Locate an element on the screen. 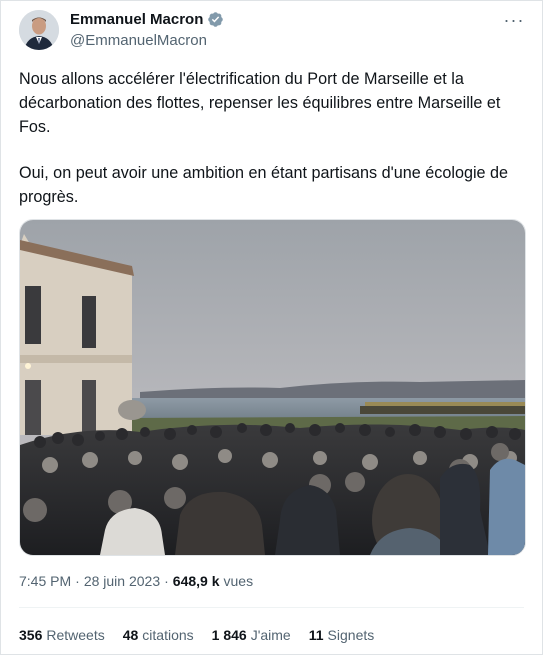 The height and width of the screenshot is (655, 543). author-name-text: Emmanuel Macron is located at coordinates (137, 19).